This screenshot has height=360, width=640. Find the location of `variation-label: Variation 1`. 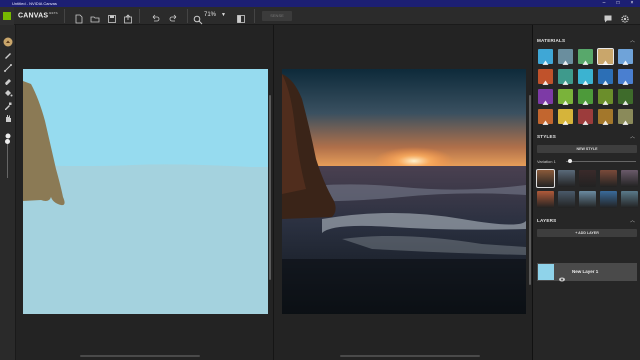

variation-label: Variation 1 is located at coordinates (546, 161).